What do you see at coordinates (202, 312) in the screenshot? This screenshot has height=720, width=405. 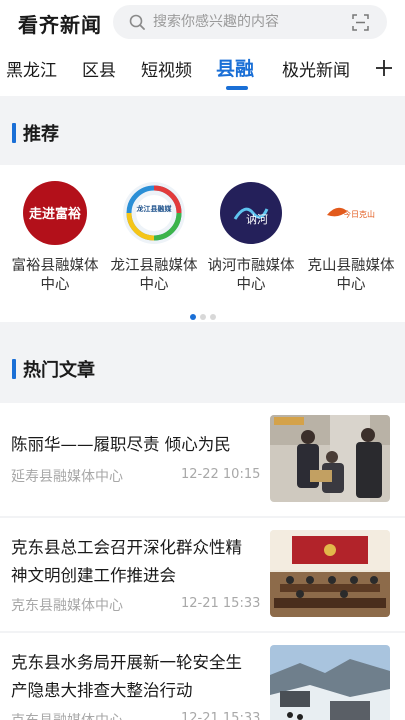 I see `carousel-pagination` at bounding box center [202, 312].